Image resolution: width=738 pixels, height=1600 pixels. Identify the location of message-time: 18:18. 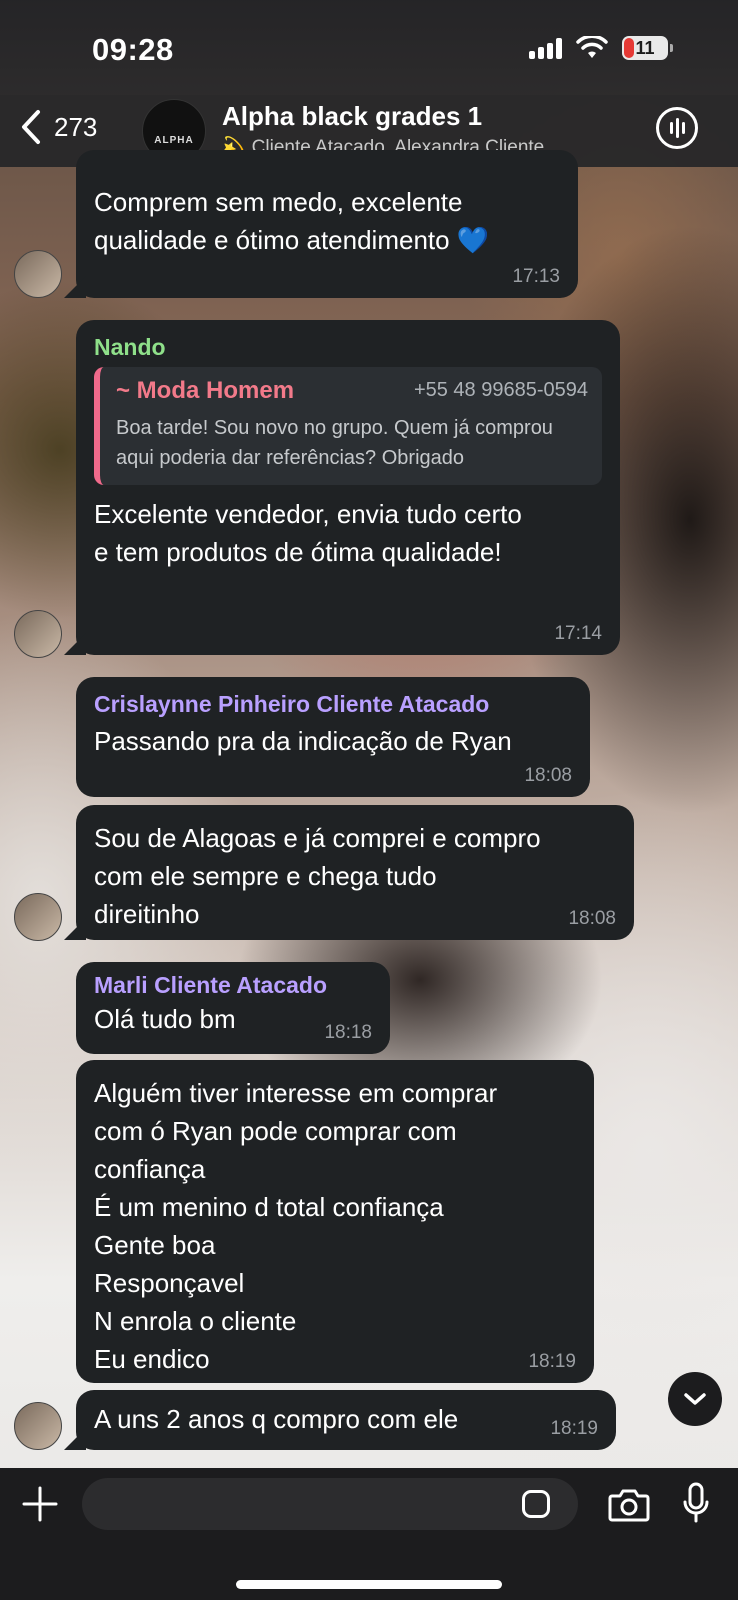
(348, 1032).